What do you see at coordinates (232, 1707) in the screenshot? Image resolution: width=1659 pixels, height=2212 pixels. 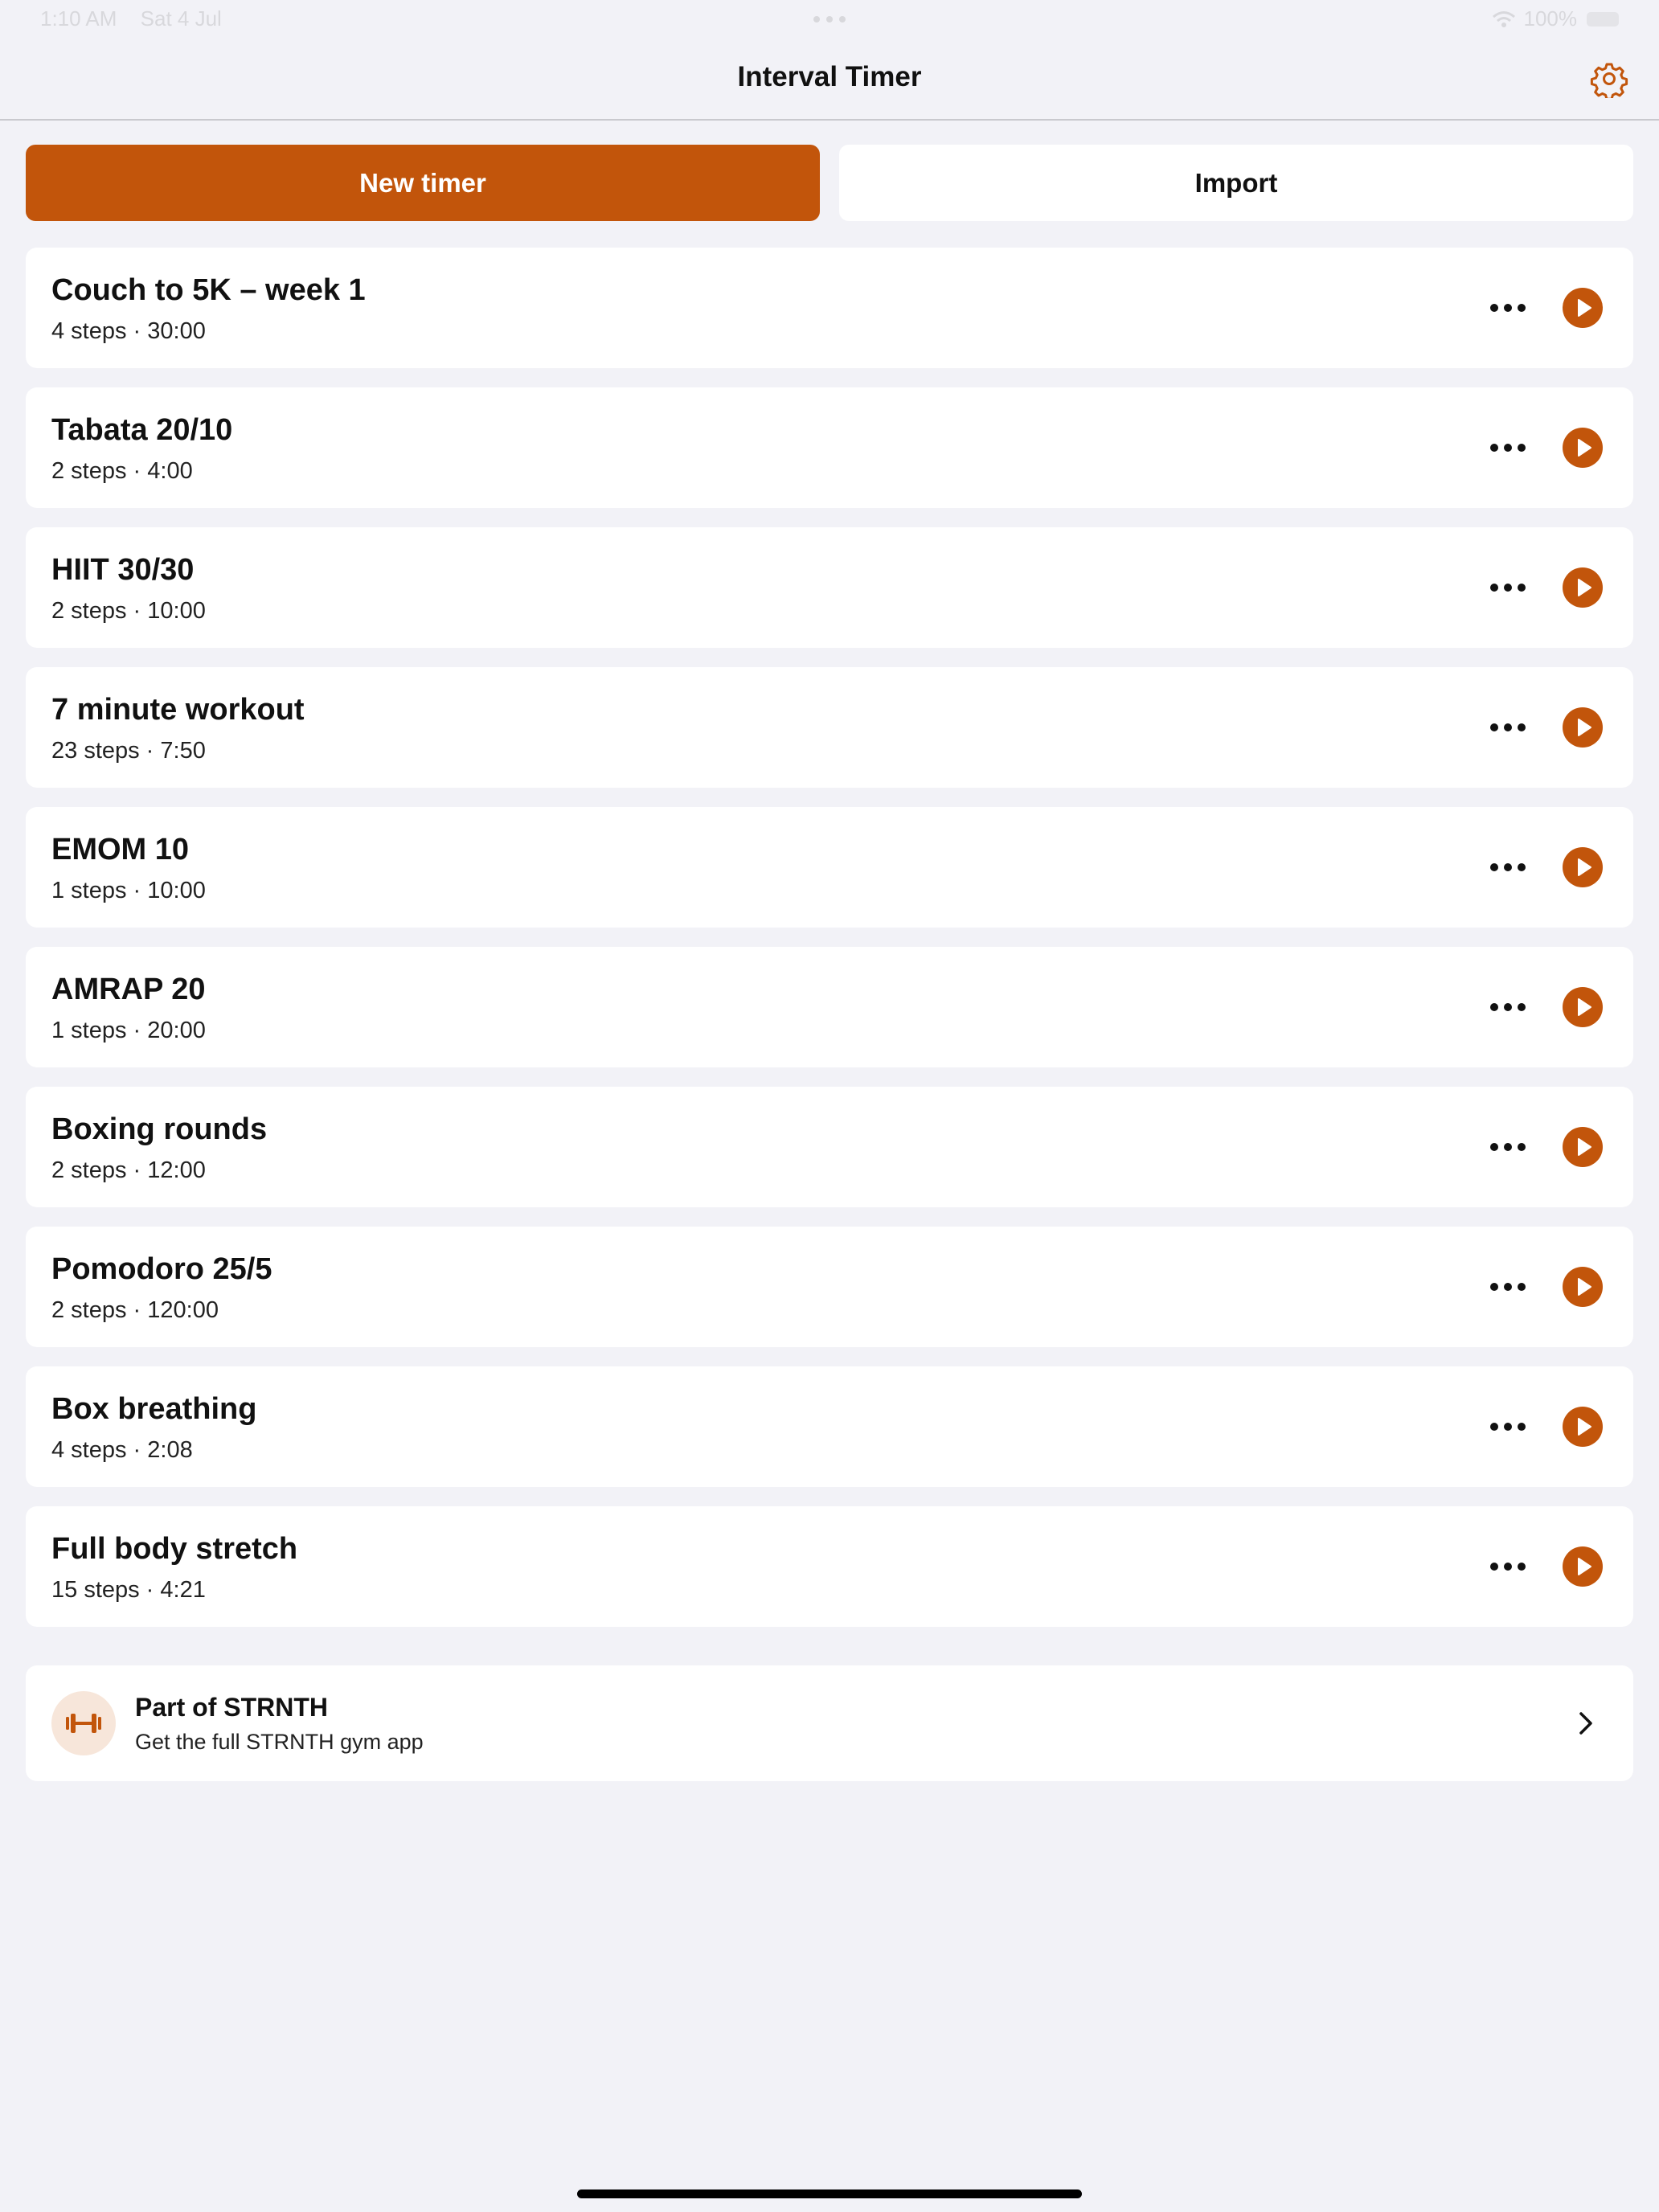 I see `promo-title: Part of STRNTH` at bounding box center [232, 1707].